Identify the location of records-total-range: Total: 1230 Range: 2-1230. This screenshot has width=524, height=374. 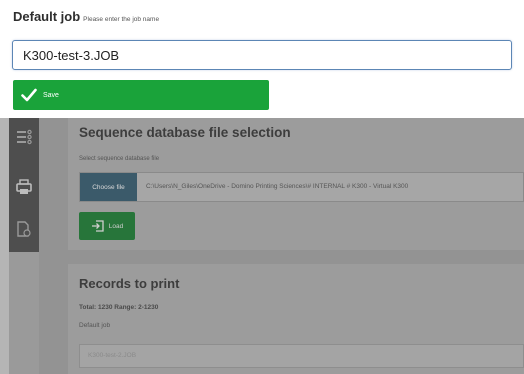
(119, 307).